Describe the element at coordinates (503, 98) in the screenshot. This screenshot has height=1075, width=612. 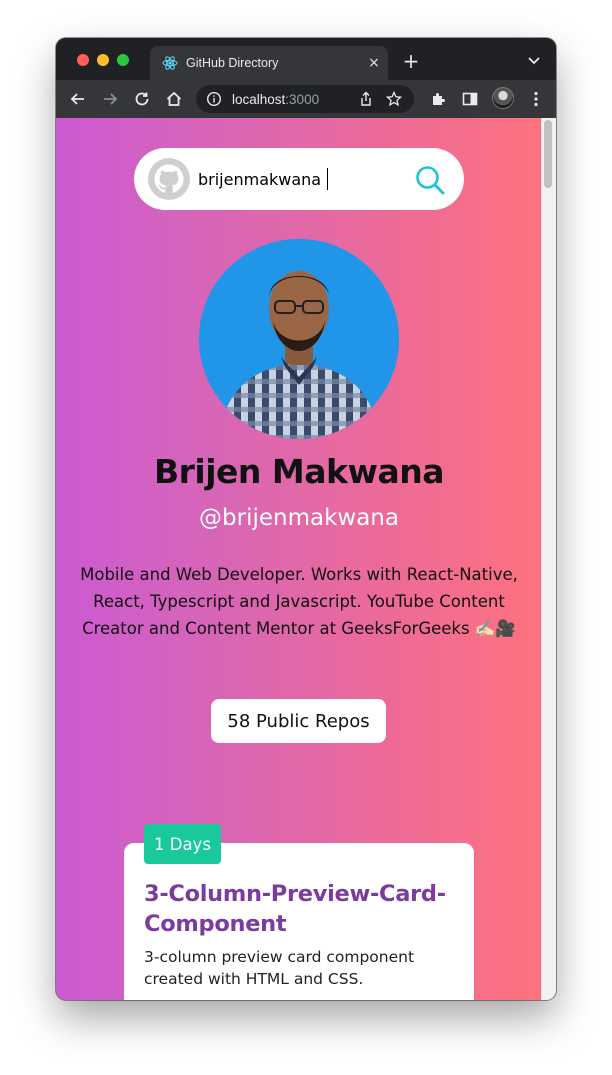
I see `profile-avatar` at that location.